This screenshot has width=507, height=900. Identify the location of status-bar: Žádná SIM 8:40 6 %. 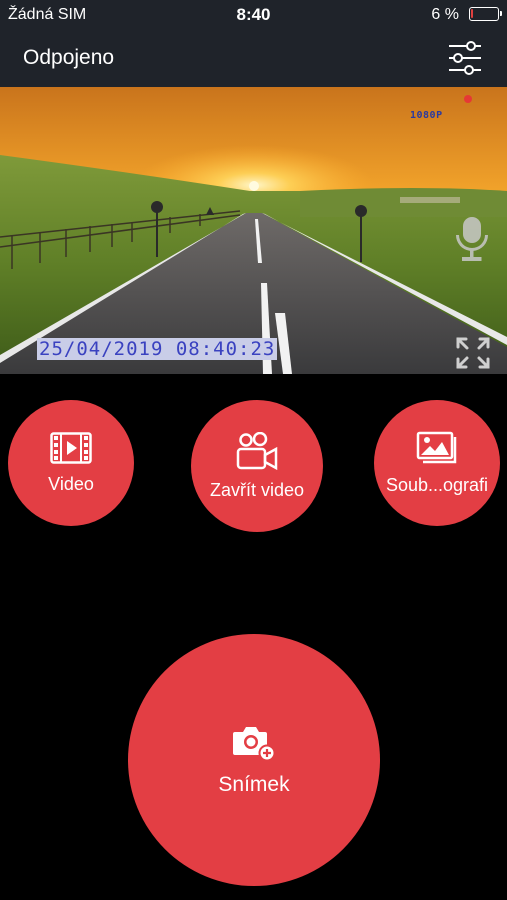
(253, 15).